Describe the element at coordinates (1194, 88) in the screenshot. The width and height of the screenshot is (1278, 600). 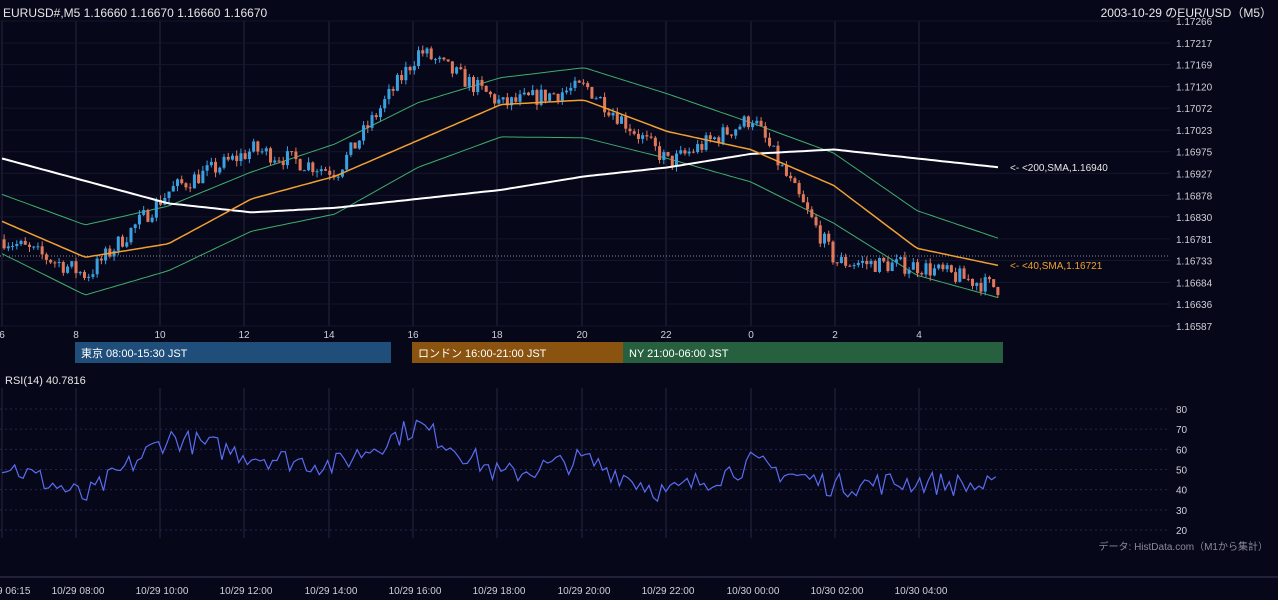
I see `price-tick-label: 1.17120` at that location.